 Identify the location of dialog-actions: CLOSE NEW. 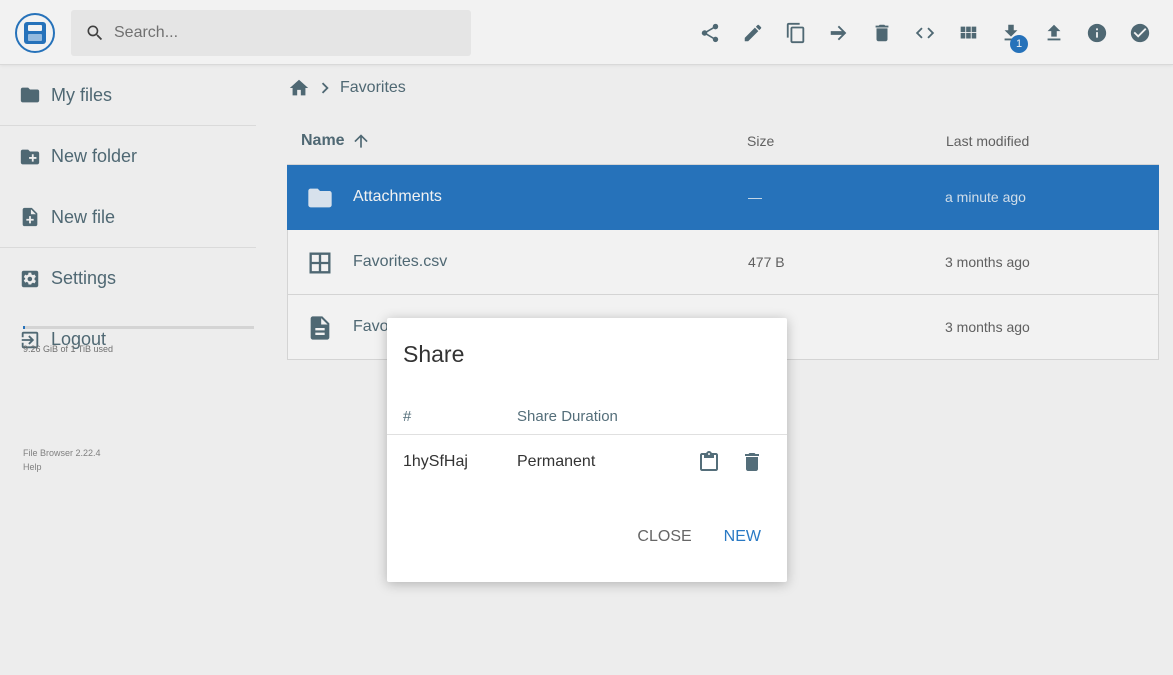
(691, 537).